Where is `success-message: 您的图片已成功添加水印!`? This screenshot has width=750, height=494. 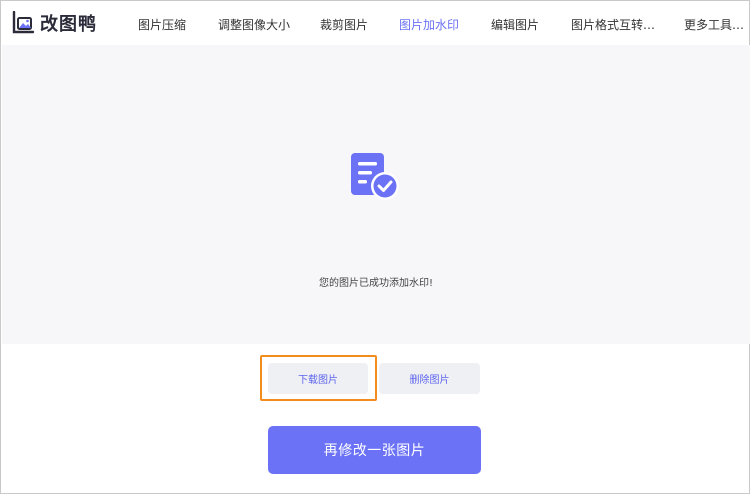
success-message: 您的图片已成功添加水印! is located at coordinates (375, 283).